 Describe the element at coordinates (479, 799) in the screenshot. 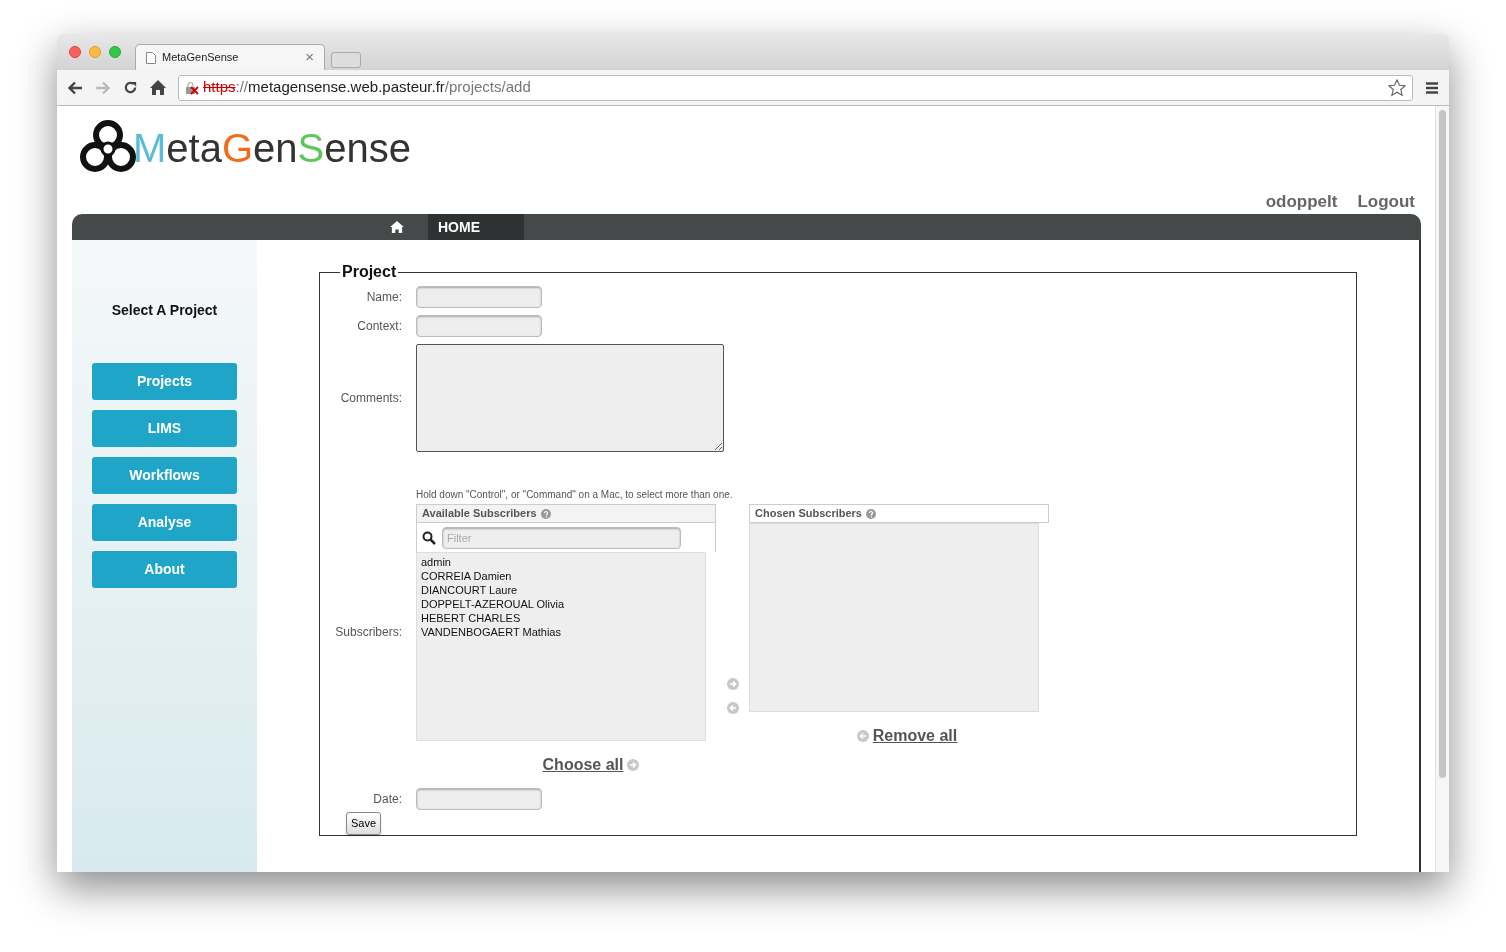

I see `date-field` at that location.